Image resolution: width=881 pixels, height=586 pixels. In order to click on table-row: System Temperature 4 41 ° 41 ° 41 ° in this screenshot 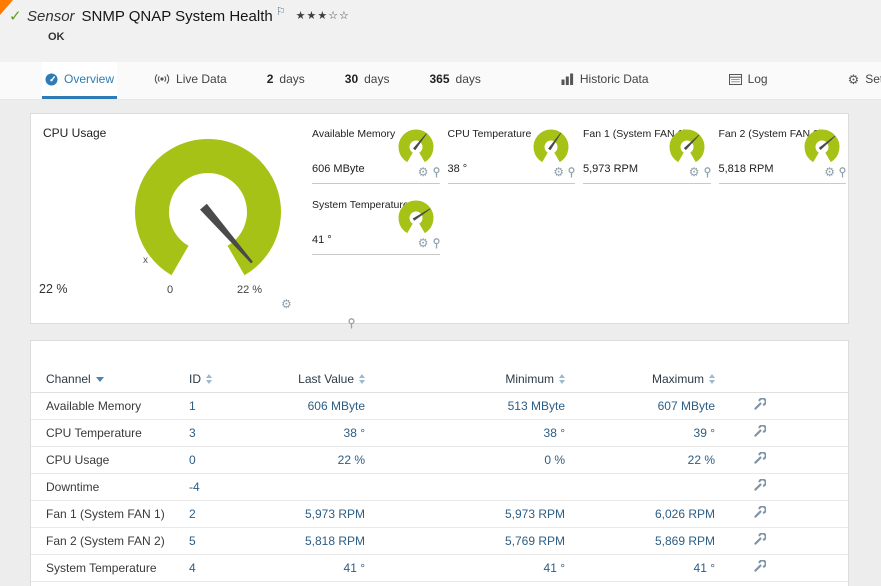, I will do `click(439, 568)`.